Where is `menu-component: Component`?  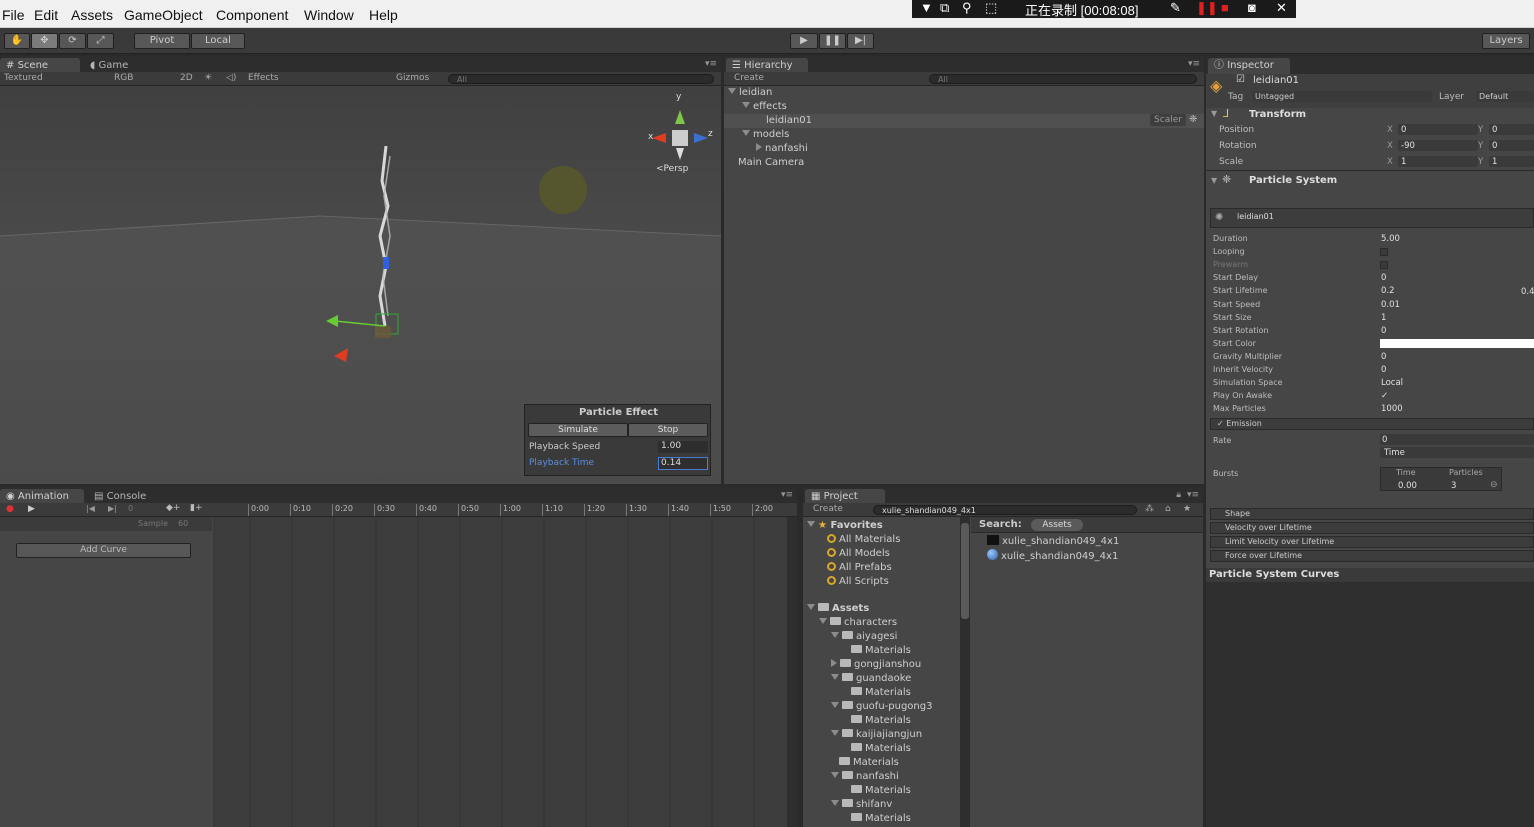 menu-component: Component is located at coordinates (252, 15).